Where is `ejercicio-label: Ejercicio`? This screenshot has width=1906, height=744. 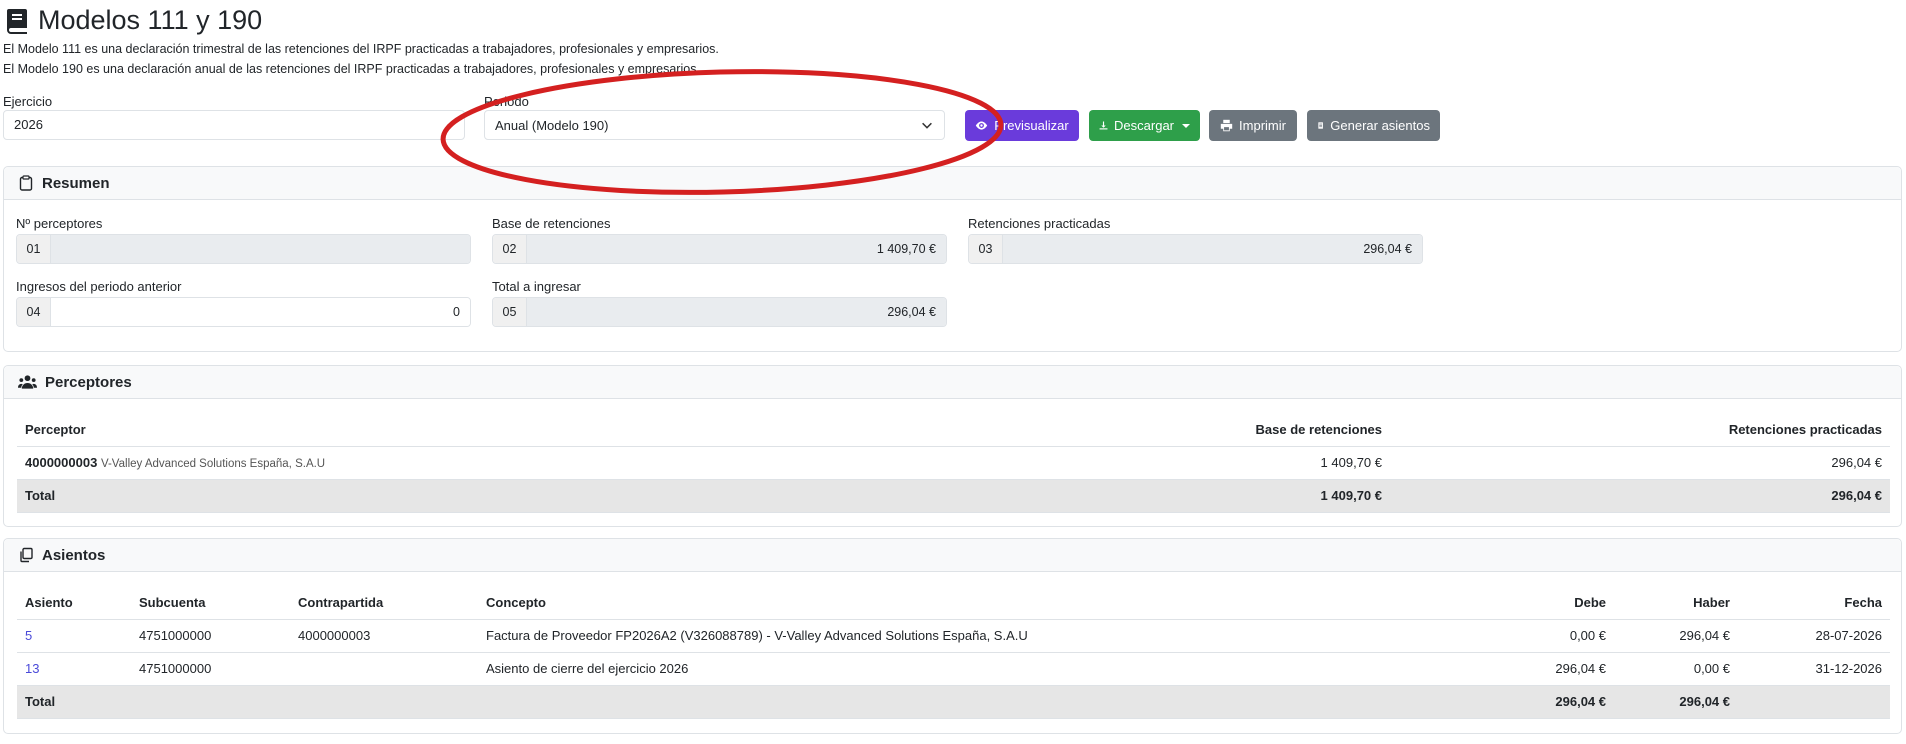
ejercicio-label: Ejercicio is located at coordinates (28, 101).